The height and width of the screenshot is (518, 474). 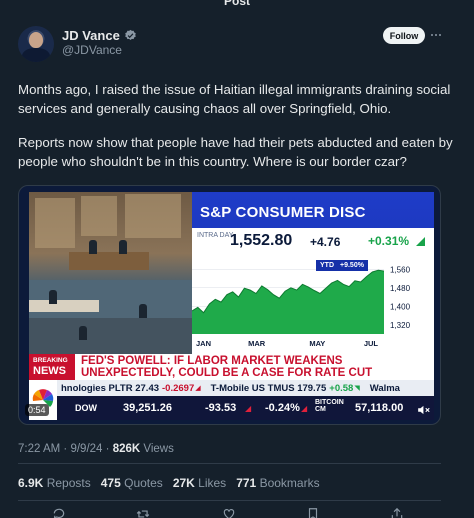 I want to click on ytd-value: +9.50%, so click(x=352, y=265).